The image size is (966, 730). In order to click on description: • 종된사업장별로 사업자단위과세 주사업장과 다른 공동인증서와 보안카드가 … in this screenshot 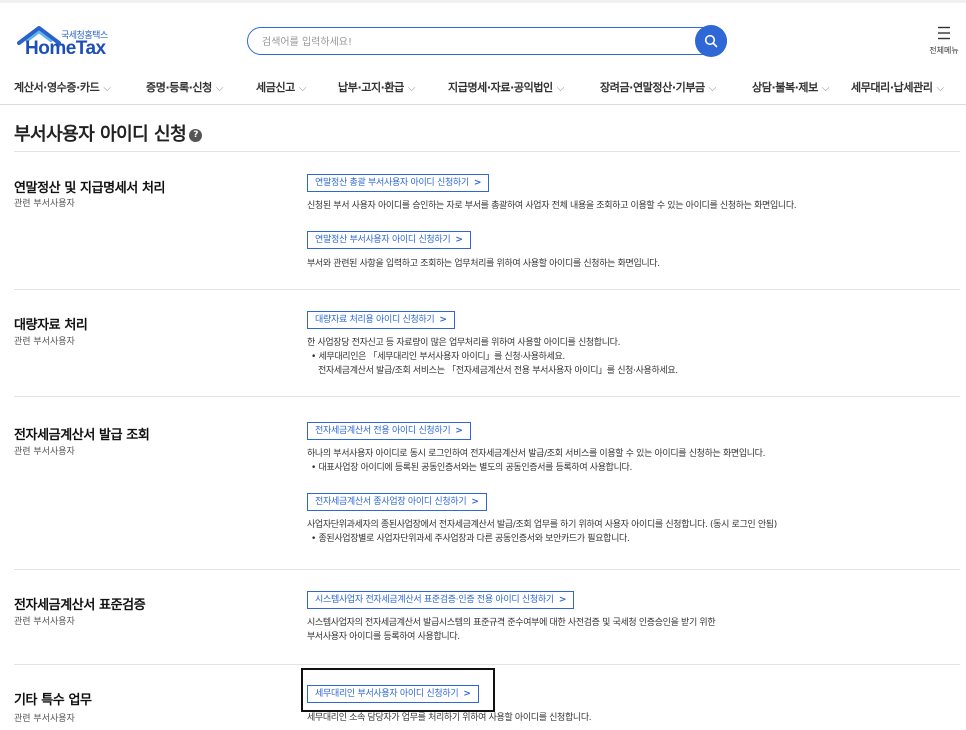, I will do `click(470, 539)`.